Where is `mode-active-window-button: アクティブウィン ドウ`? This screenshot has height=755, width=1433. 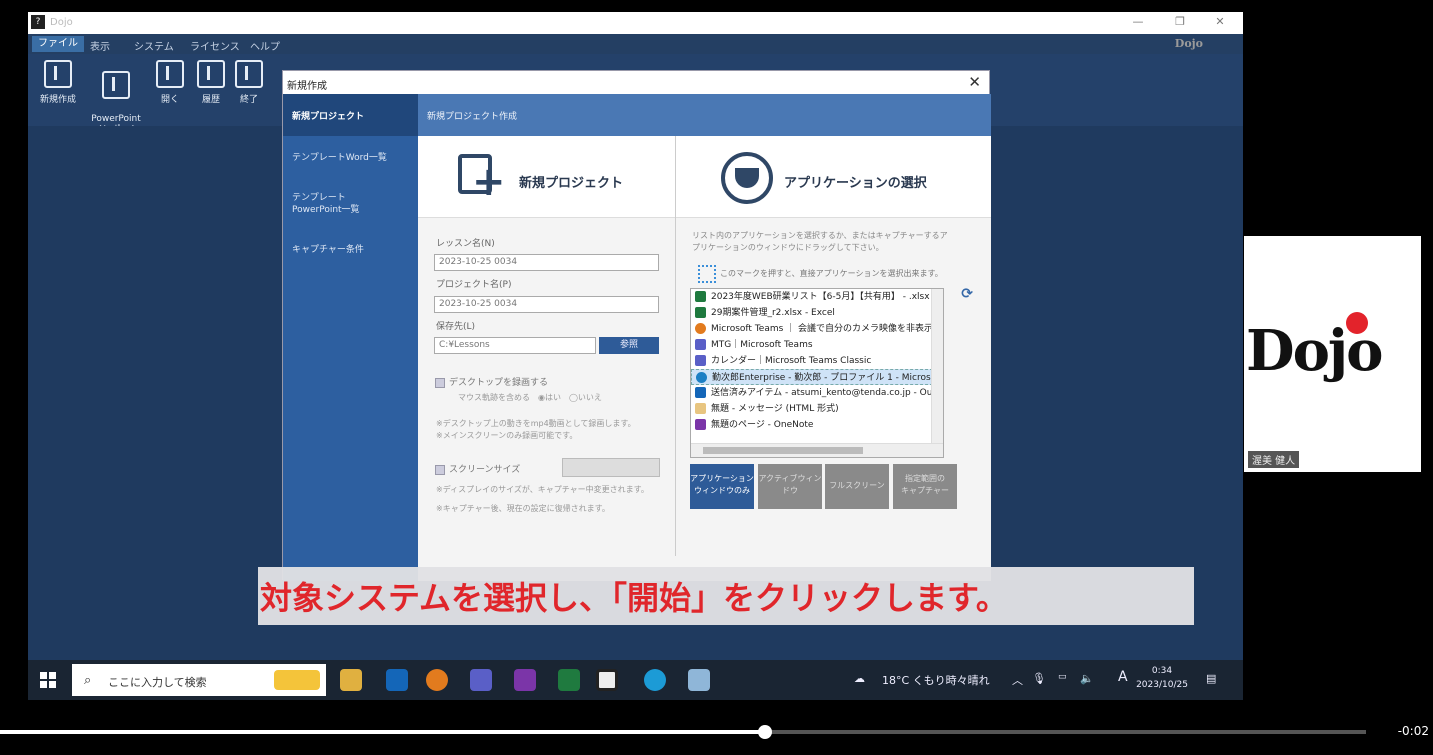
mode-active-window-button: アクティブウィン ドウ is located at coordinates (790, 486).